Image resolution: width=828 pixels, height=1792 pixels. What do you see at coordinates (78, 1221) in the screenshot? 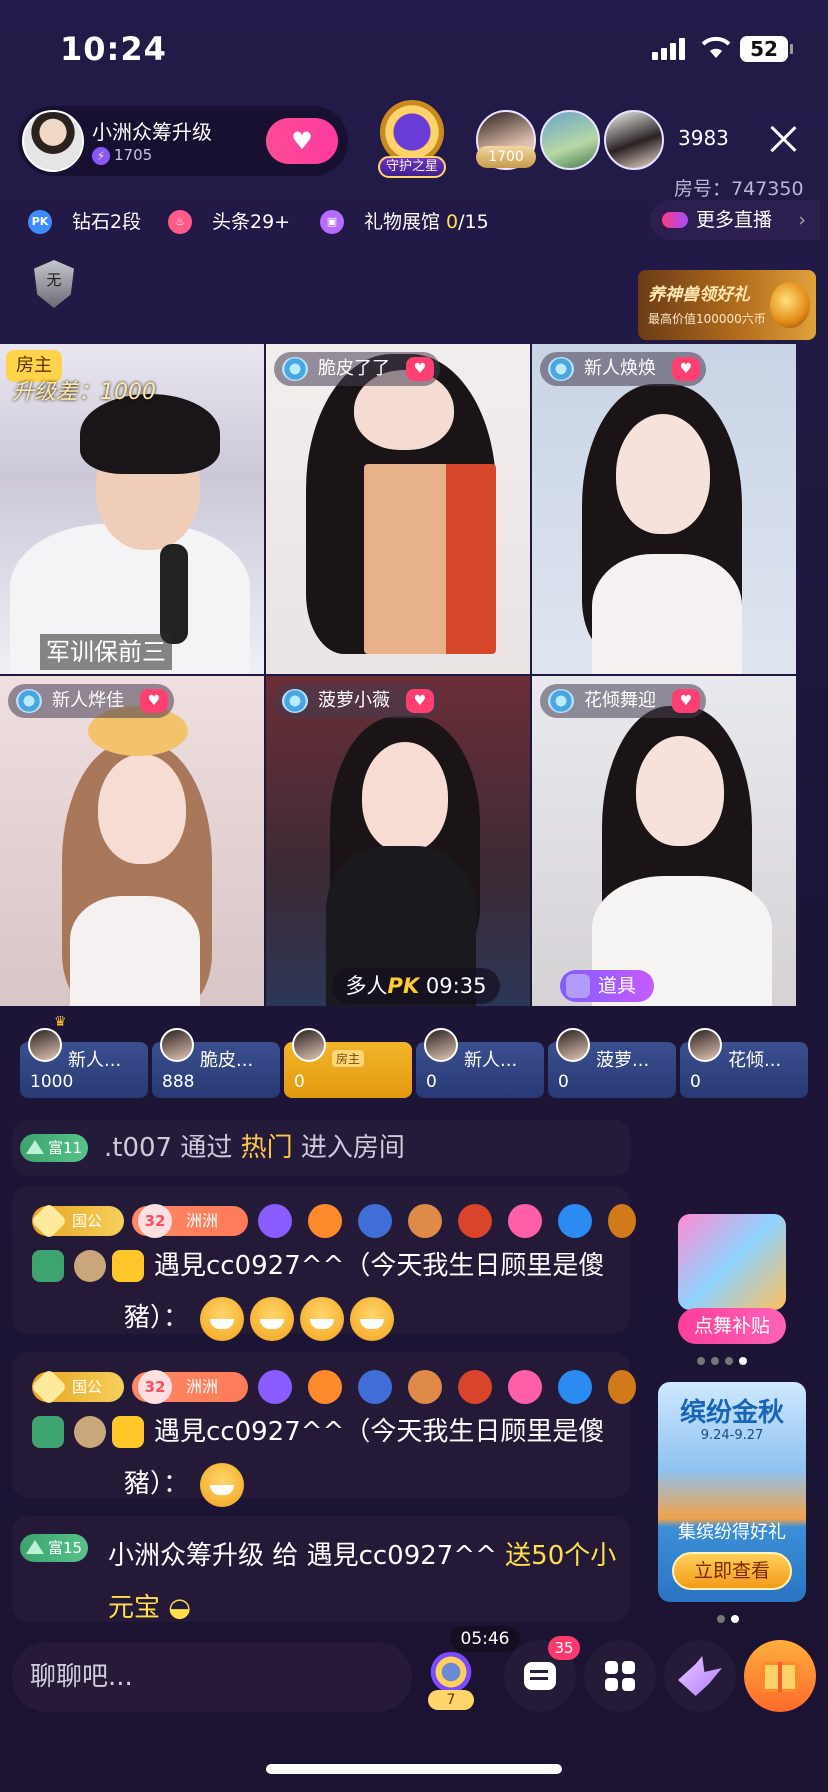
I see `noble-title-badge: 国公` at bounding box center [78, 1221].